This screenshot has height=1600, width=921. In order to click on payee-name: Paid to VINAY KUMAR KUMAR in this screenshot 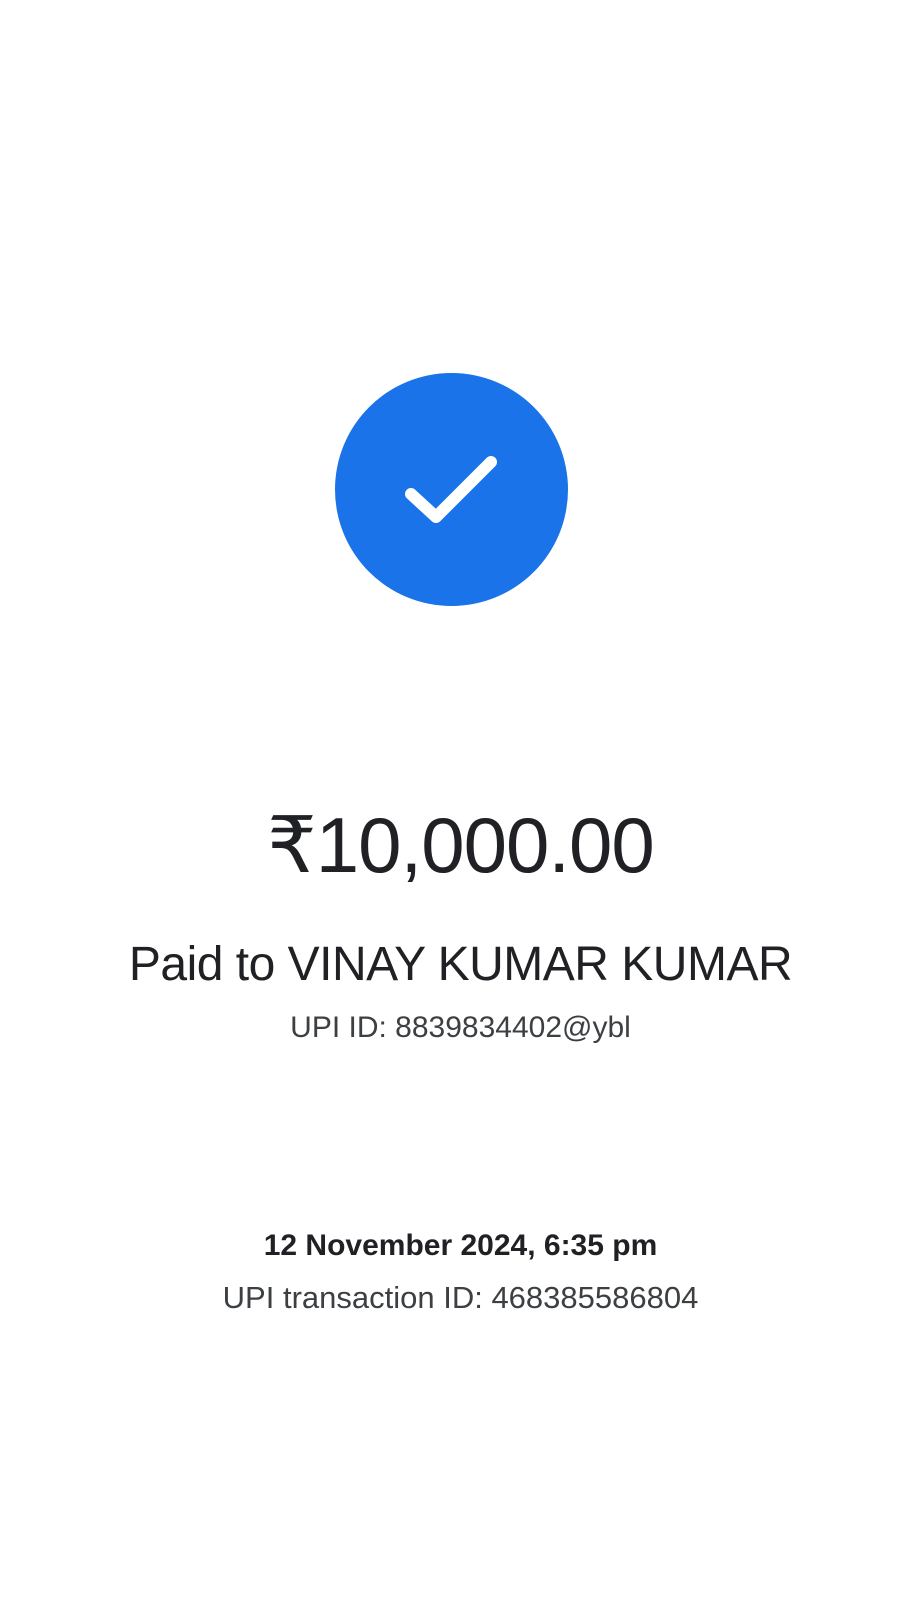, I will do `click(460, 964)`.